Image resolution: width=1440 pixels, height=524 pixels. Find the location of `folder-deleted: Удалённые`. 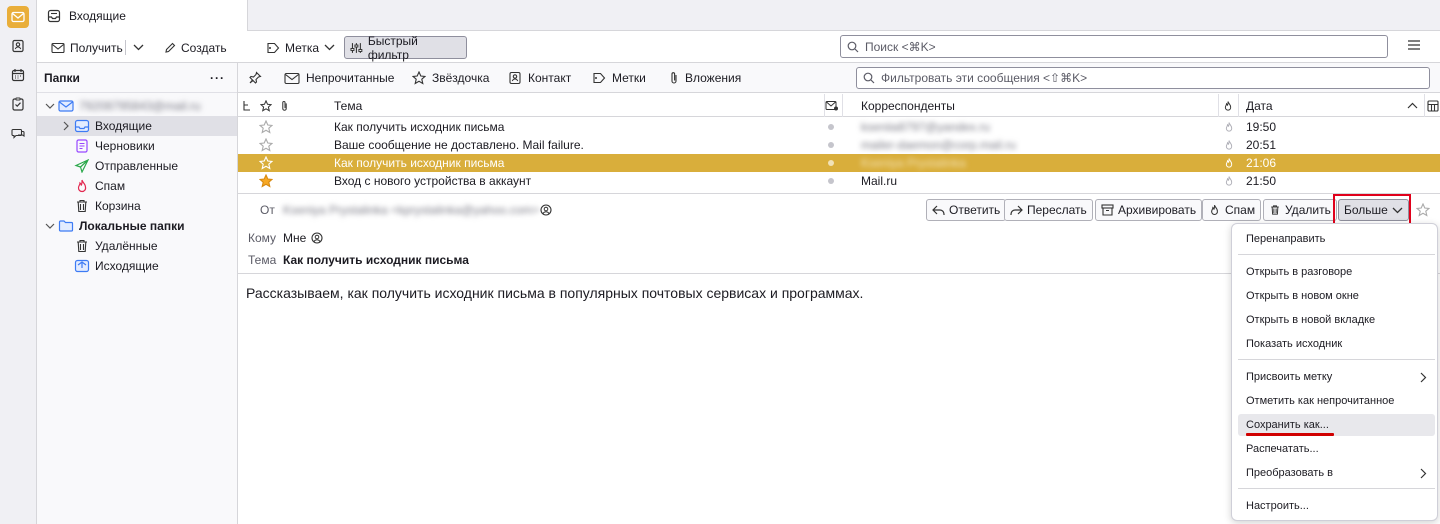

folder-deleted: Удалённые is located at coordinates (137, 246).